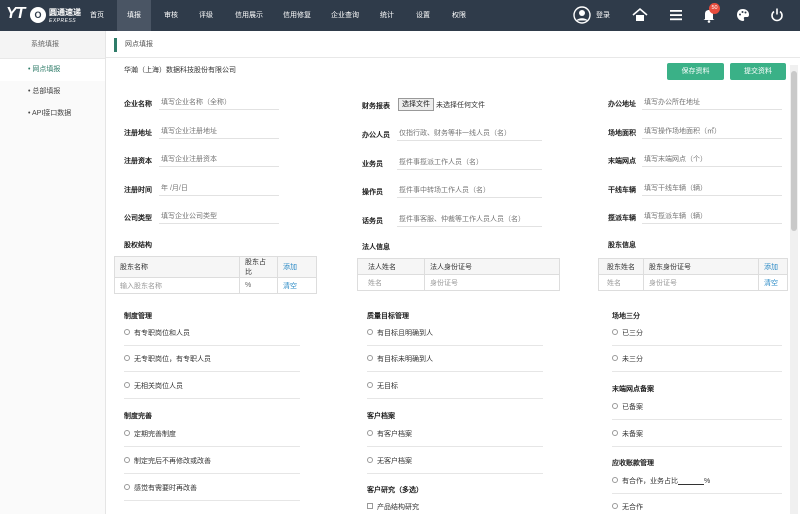 The height and width of the screenshot is (514, 800). What do you see at coordinates (621, 282) in the screenshot?
I see `sh-name-cell: 姓名` at bounding box center [621, 282].